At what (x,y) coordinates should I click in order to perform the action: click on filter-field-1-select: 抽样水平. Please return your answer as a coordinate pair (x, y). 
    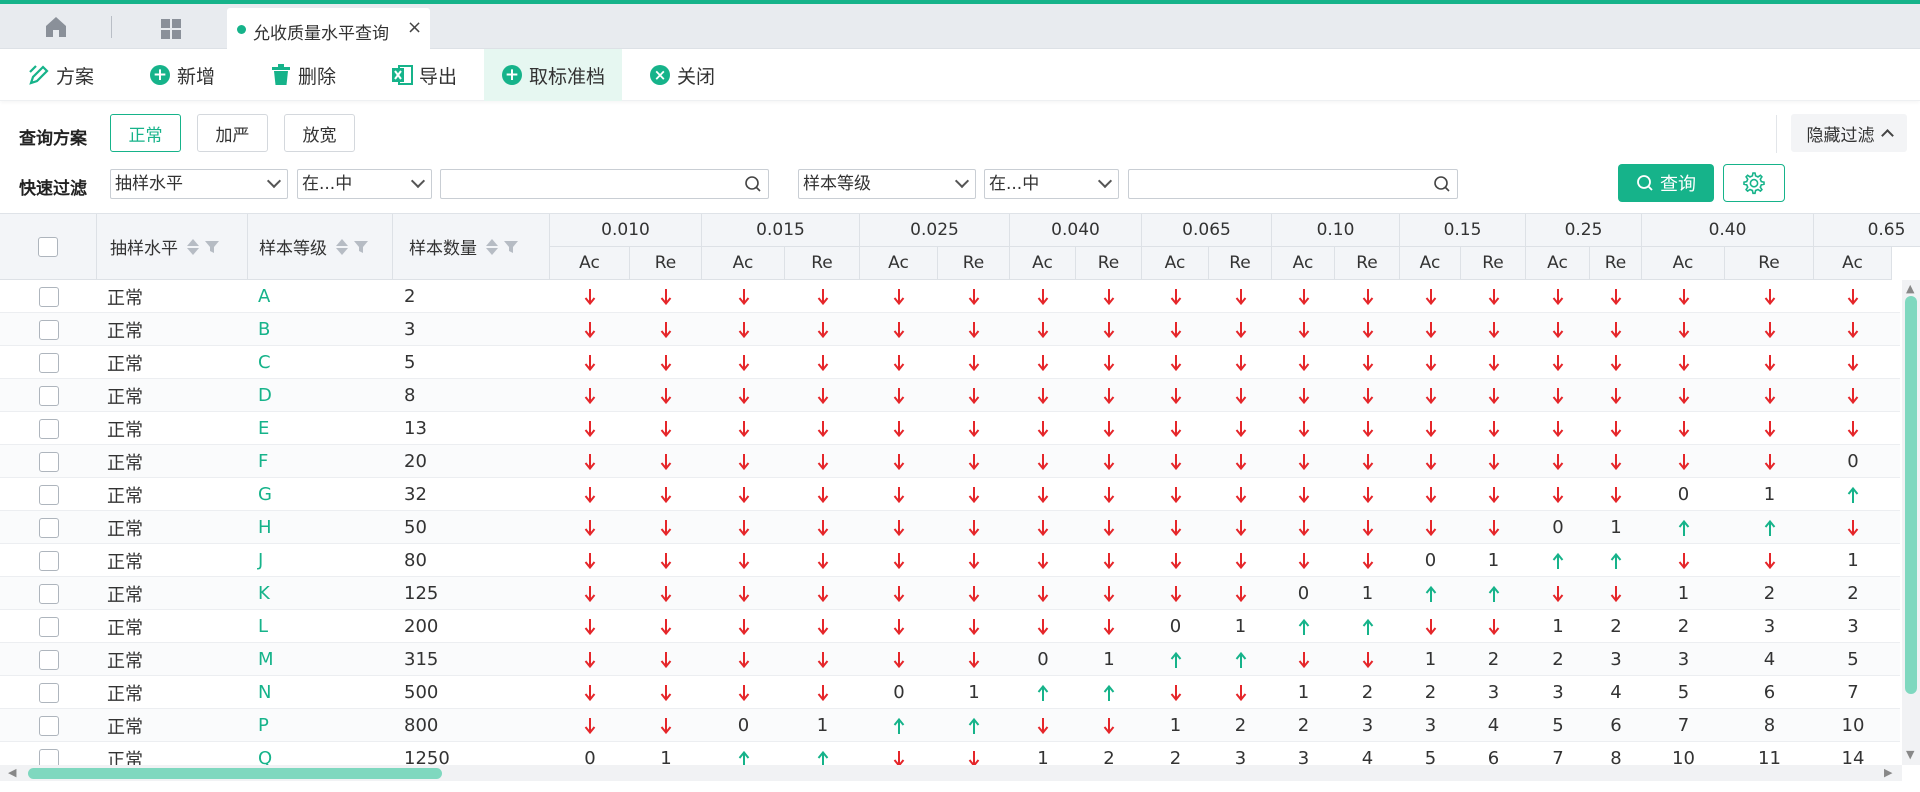
    Looking at the image, I should click on (199, 184).